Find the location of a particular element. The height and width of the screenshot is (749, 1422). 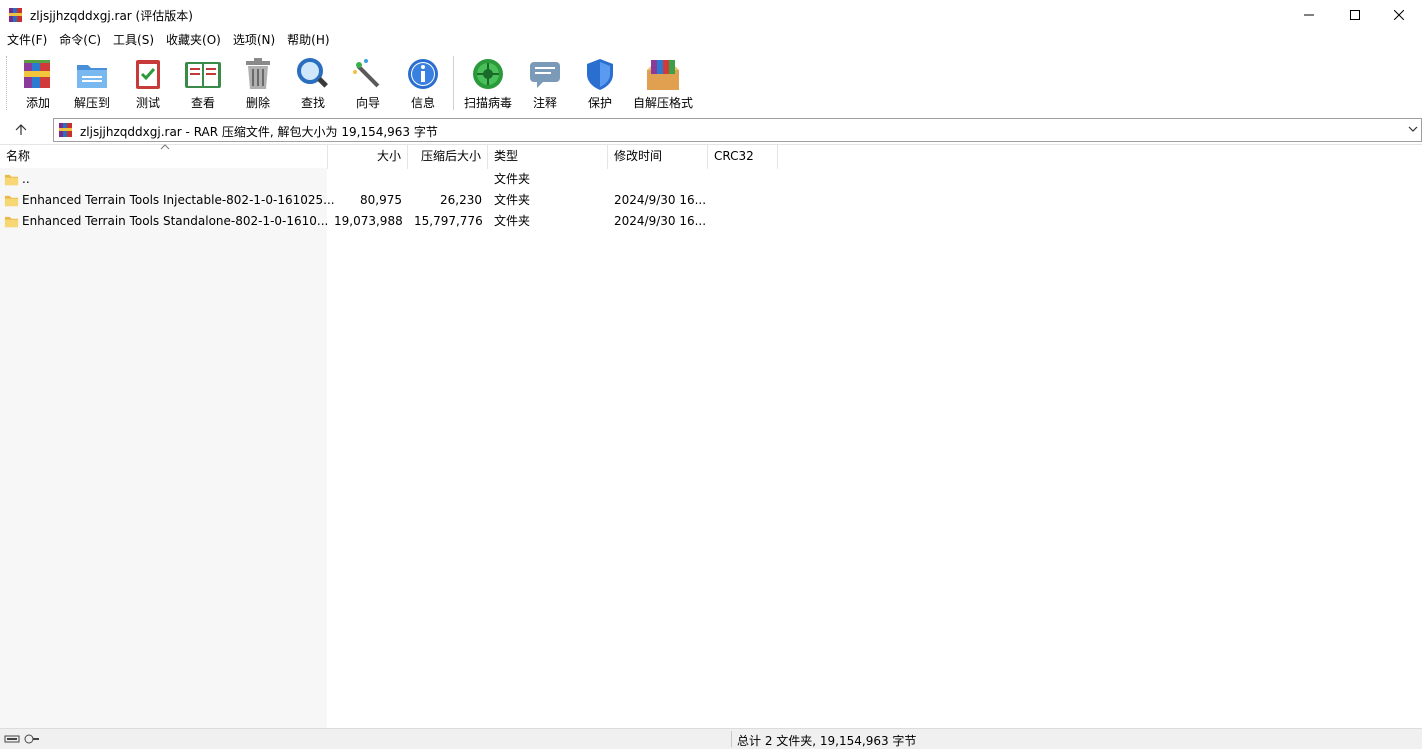

status-text: 总计 2 文件夹, 19,154,963 字节 is located at coordinates (827, 741).